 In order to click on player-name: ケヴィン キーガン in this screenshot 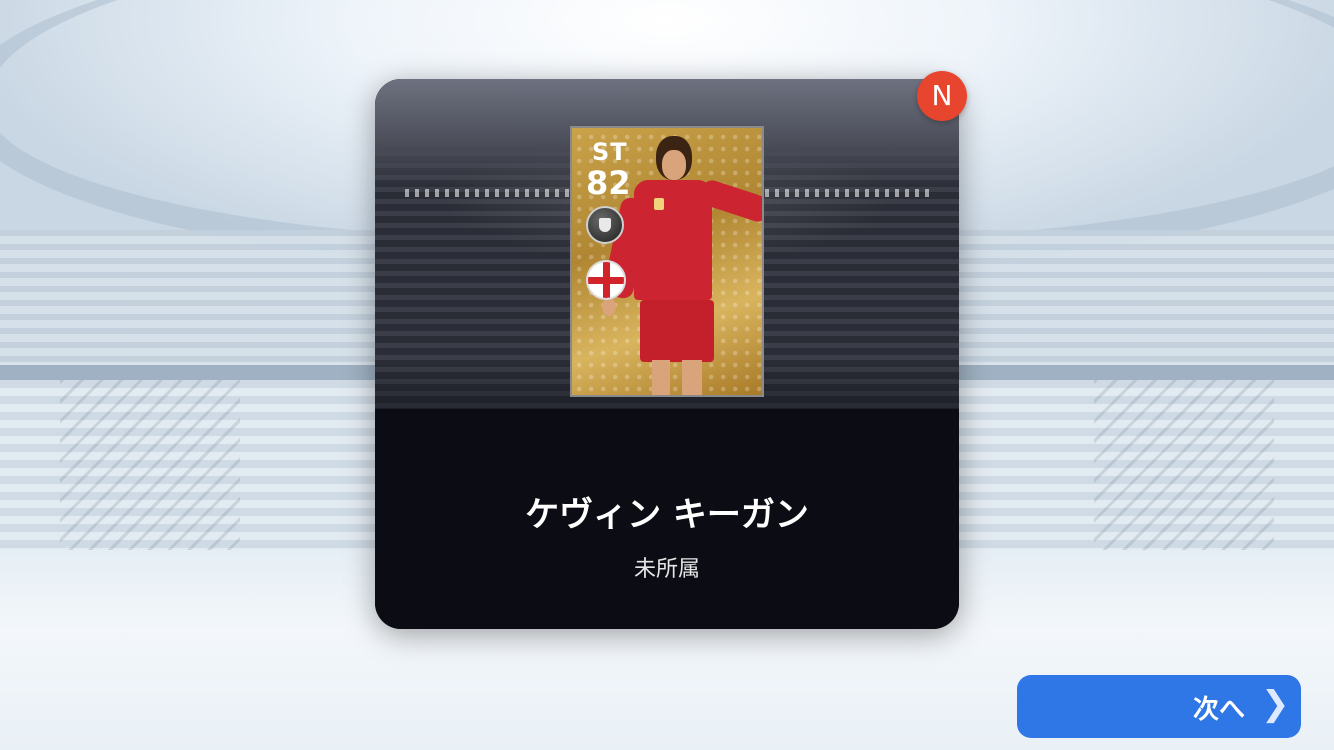, I will do `click(667, 515)`.